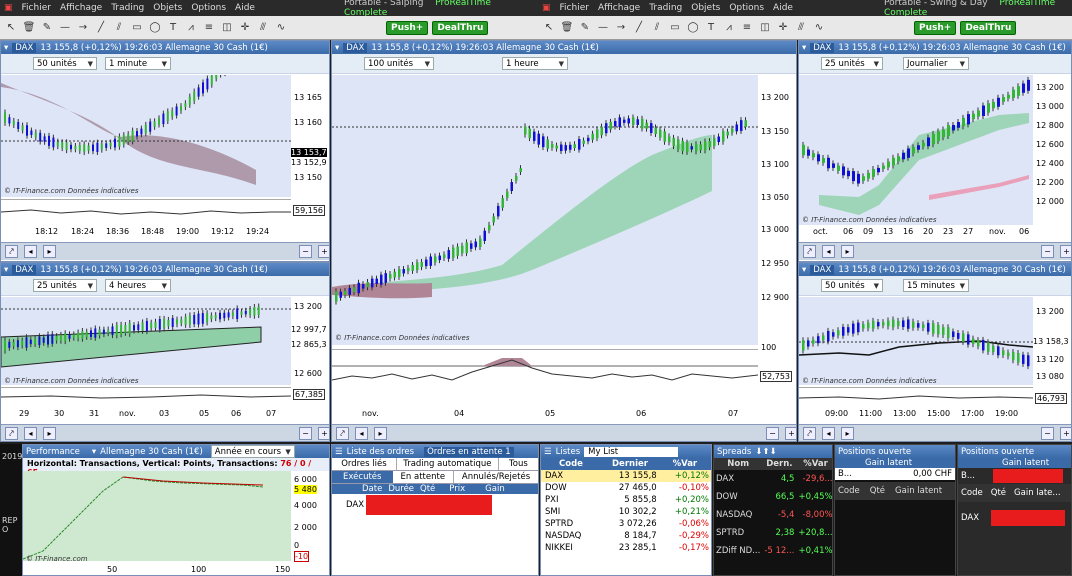  Describe the element at coordinates (801, 28) in the screenshot. I see `channel-icon: ⫻` at that location.